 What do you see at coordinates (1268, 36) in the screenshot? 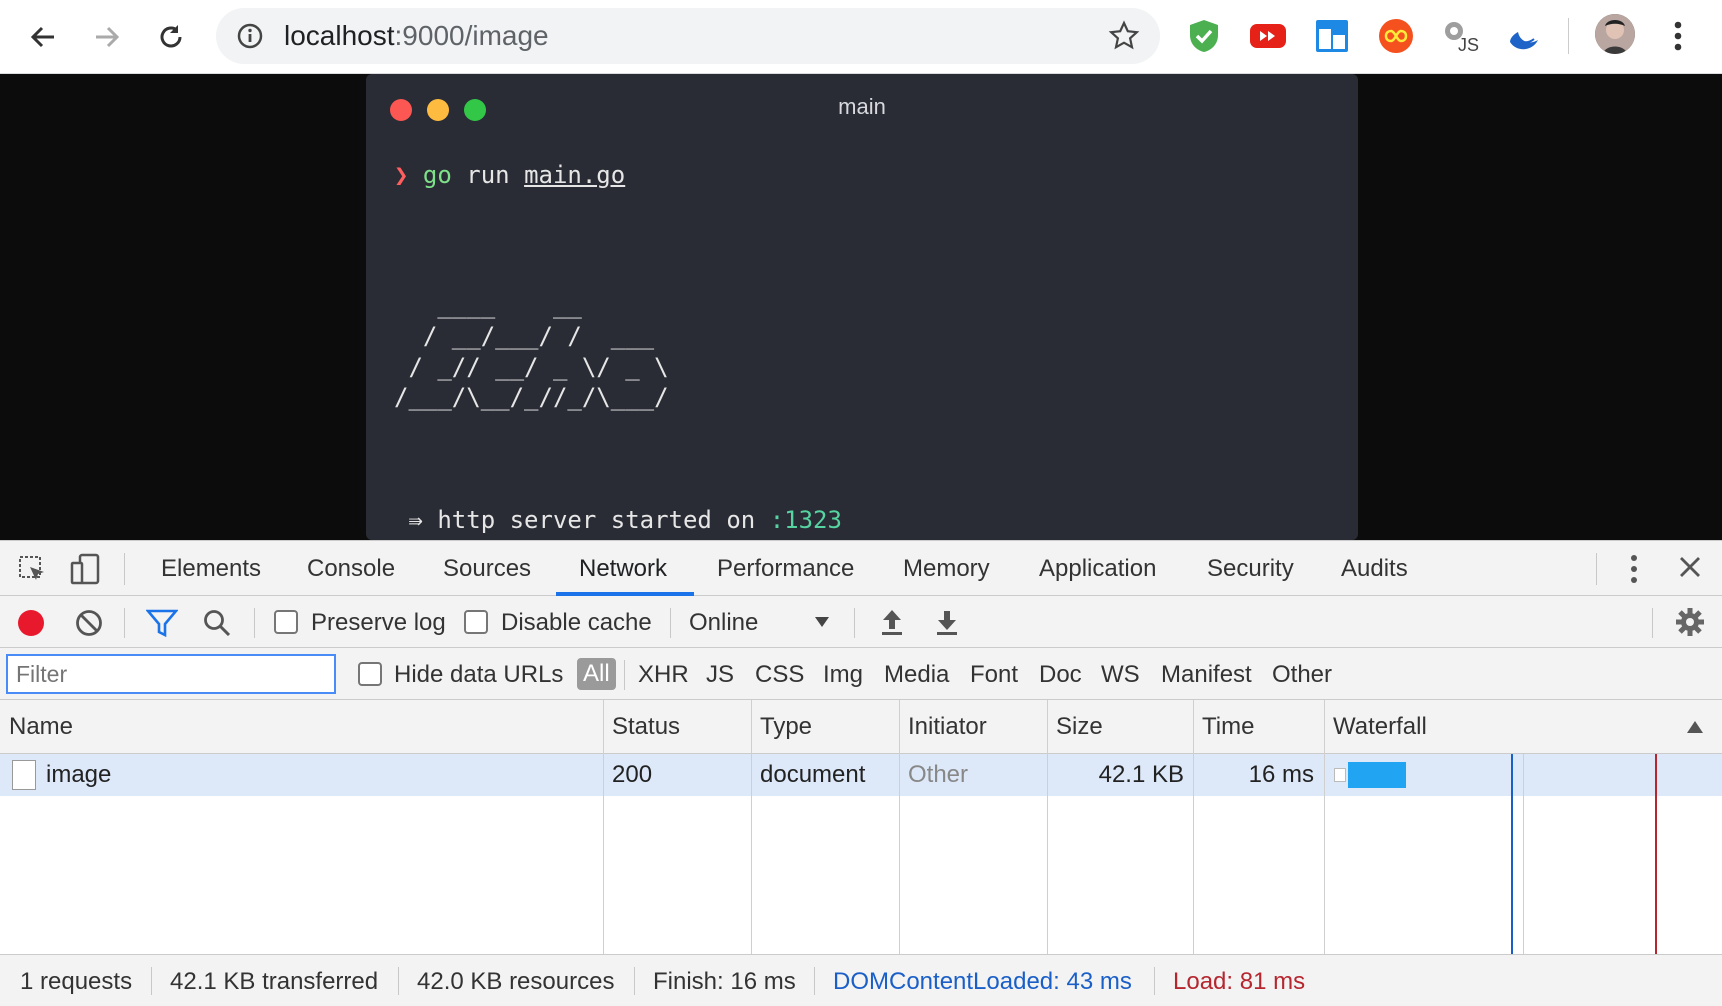
I see `youtube-extension-icon` at bounding box center [1268, 36].